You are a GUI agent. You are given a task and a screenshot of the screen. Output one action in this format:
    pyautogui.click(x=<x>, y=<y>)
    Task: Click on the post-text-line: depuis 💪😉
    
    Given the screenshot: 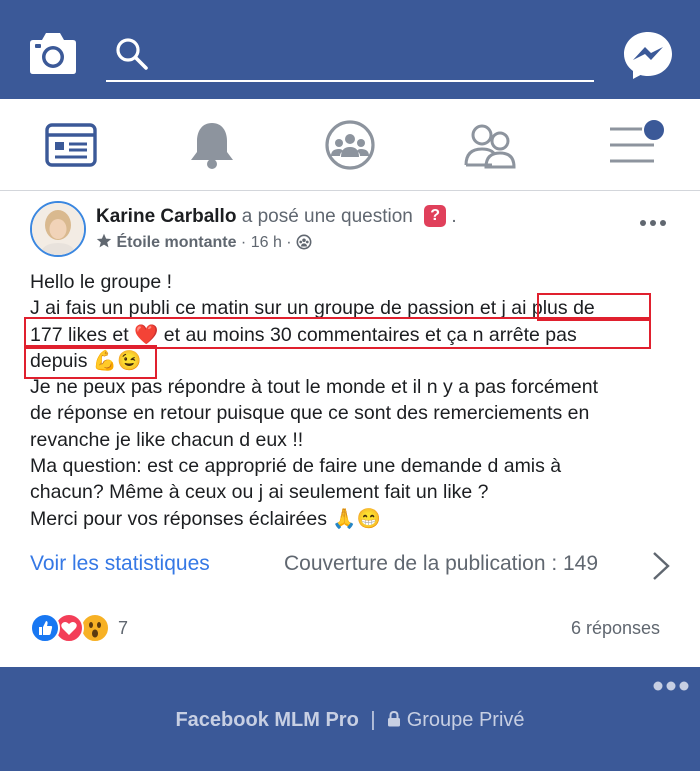 What is the action you would take?
    pyautogui.click(x=86, y=360)
    